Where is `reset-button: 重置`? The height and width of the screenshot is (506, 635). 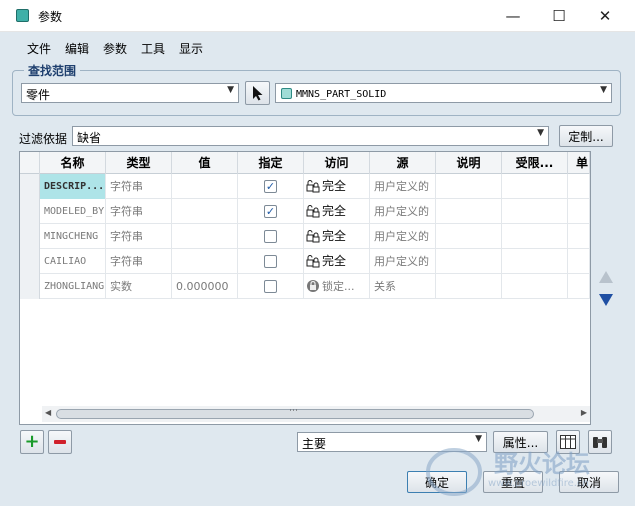
reset-button: 重置 is located at coordinates (513, 482).